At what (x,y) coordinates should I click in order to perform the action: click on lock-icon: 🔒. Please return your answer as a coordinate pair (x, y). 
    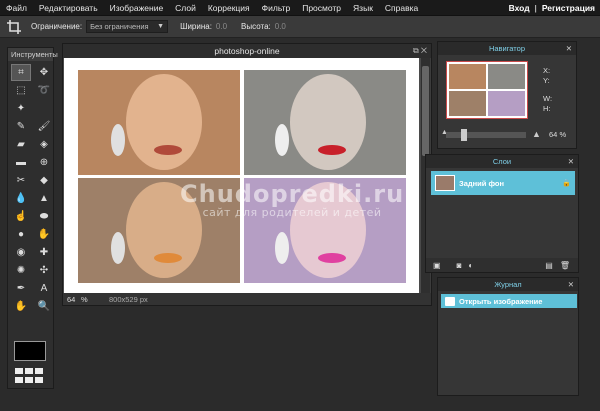
    Looking at the image, I should click on (566, 183).